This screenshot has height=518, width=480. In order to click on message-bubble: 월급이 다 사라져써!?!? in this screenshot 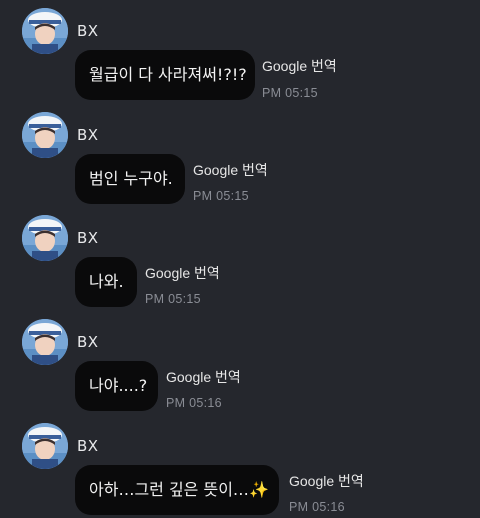, I will do `click(165, 75)`.